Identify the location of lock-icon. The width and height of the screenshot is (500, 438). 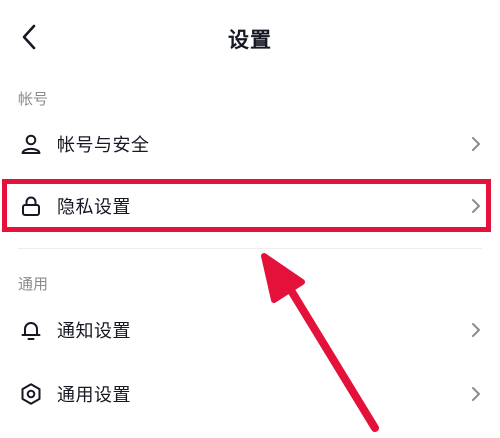
(31, 206).